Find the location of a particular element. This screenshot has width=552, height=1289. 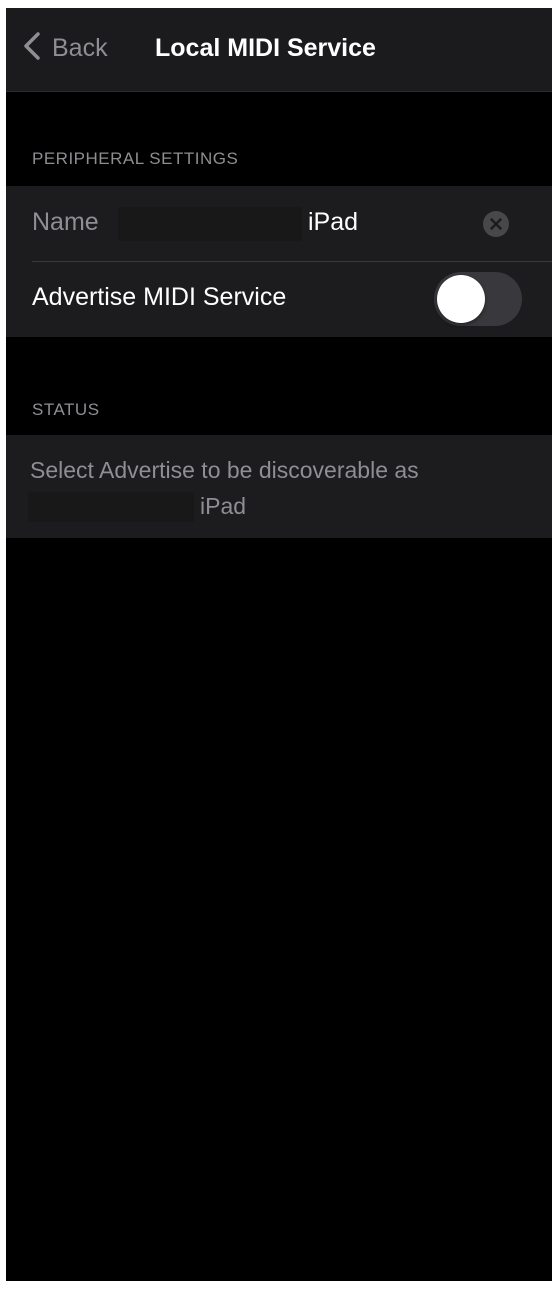

redacted-device-block is located at coordinates (111, 507).